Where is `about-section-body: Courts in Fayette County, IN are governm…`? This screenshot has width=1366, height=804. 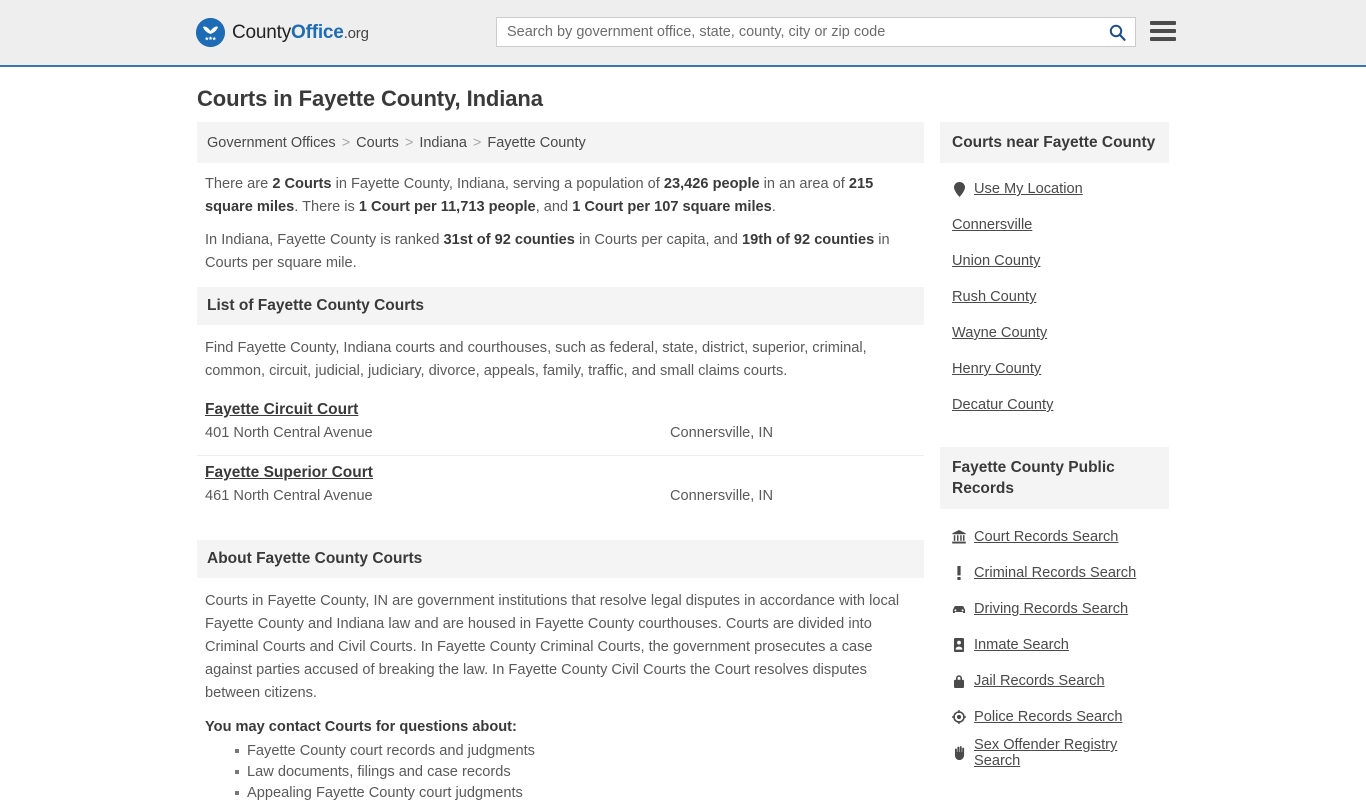
about-section-body: Courts in Fayette County, IN are governm… is located at coordinates (560, 641).